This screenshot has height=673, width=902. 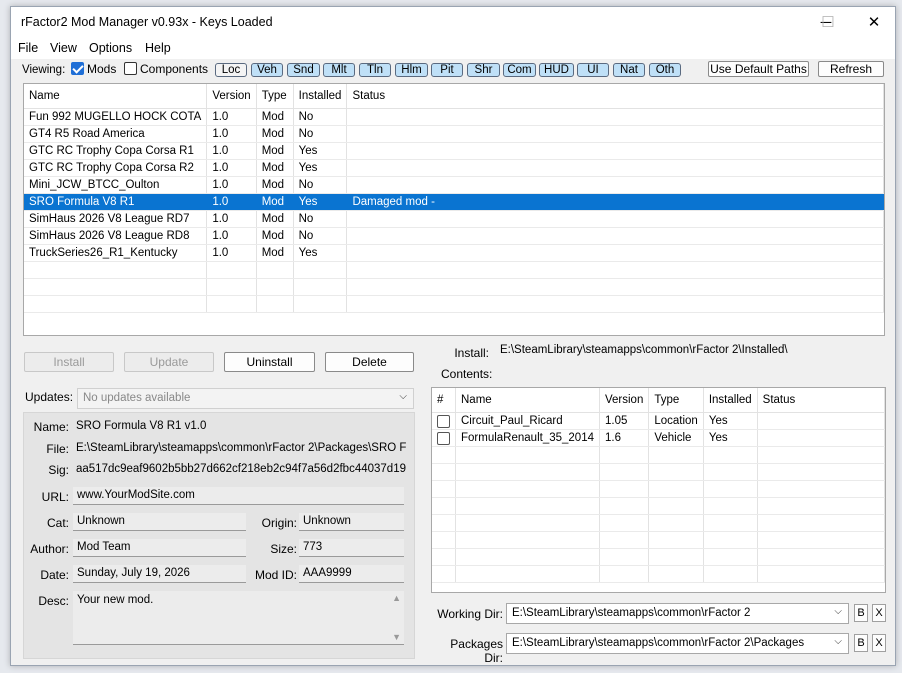 What do you see at coordinates (238, 496) in the screenshot?
I see `url-field: www.YourModSite.com` at bounding box center [238, 496].